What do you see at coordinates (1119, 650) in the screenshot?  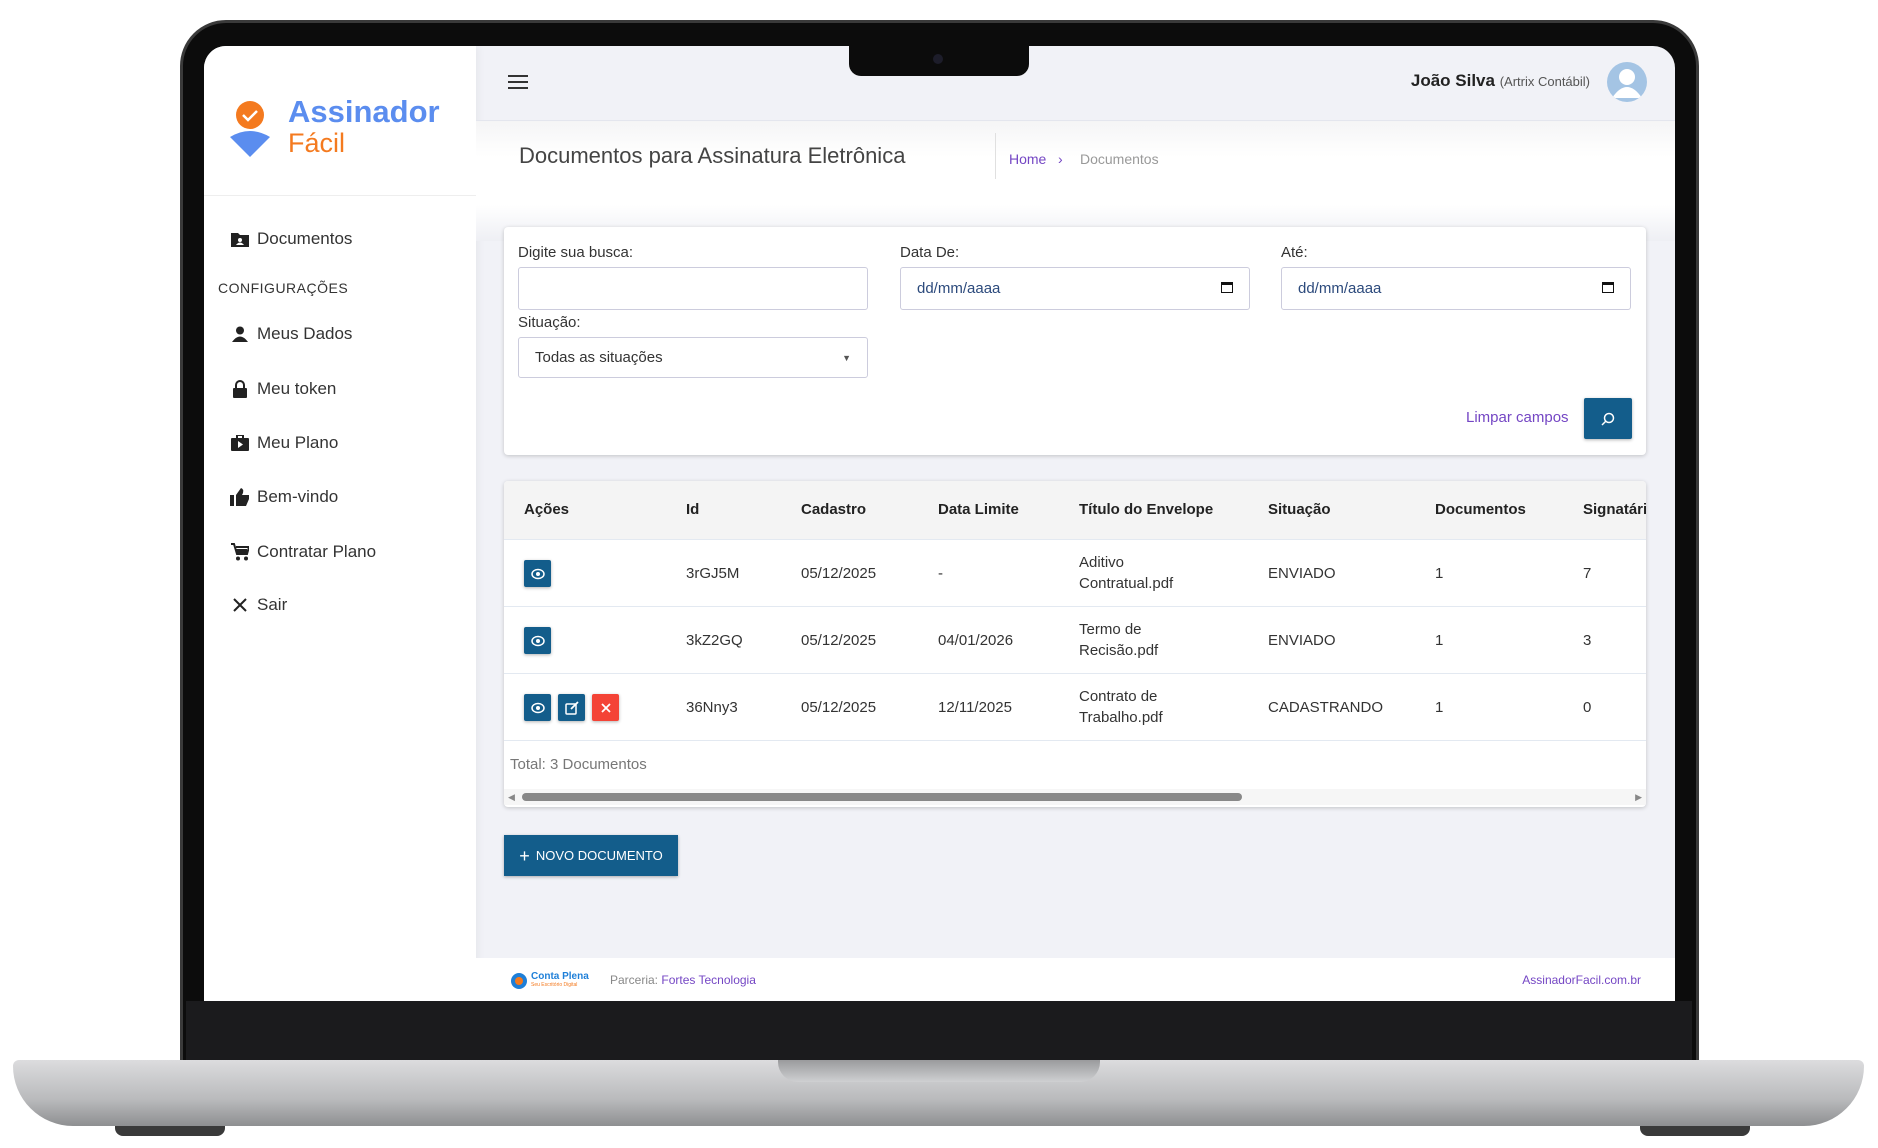 I see `cell-titulo: Recisão.pdf` at bounding box center [1119, 650].